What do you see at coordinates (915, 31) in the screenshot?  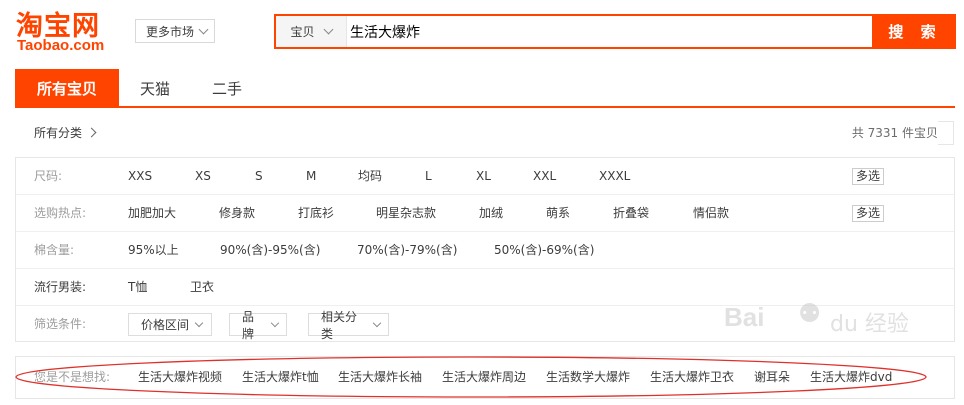 I see `search-button: 搜 索` at bounding box center [915, 31].